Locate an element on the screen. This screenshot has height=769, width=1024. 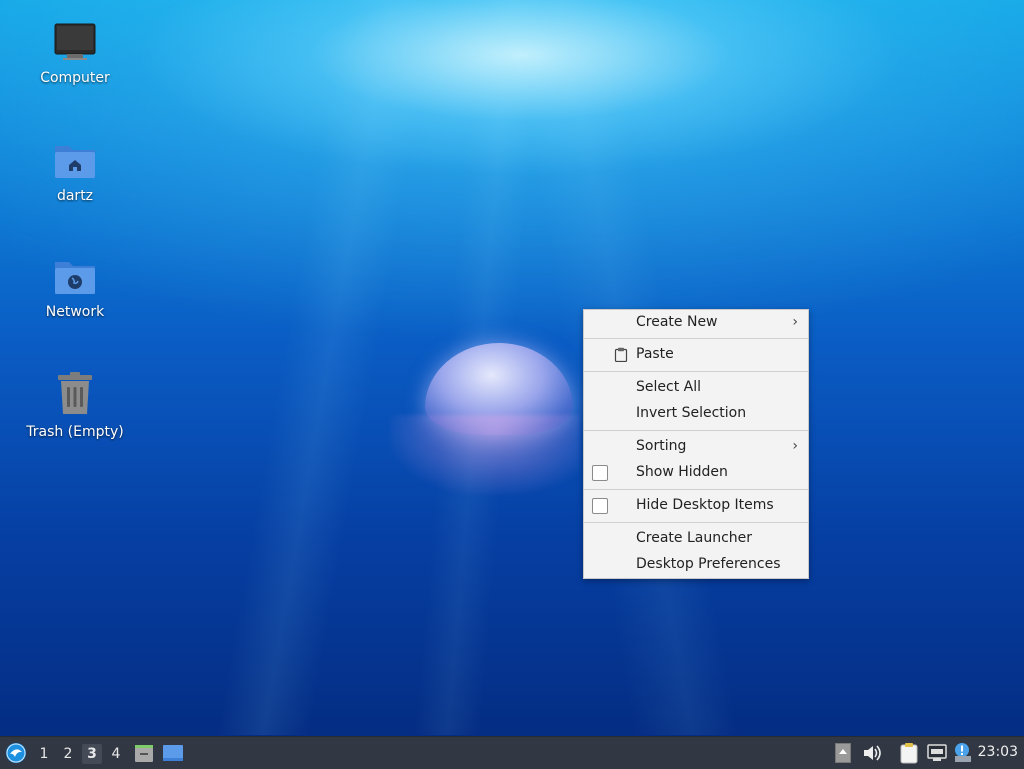
update-notifier-button is located at coordinates (963, 755).